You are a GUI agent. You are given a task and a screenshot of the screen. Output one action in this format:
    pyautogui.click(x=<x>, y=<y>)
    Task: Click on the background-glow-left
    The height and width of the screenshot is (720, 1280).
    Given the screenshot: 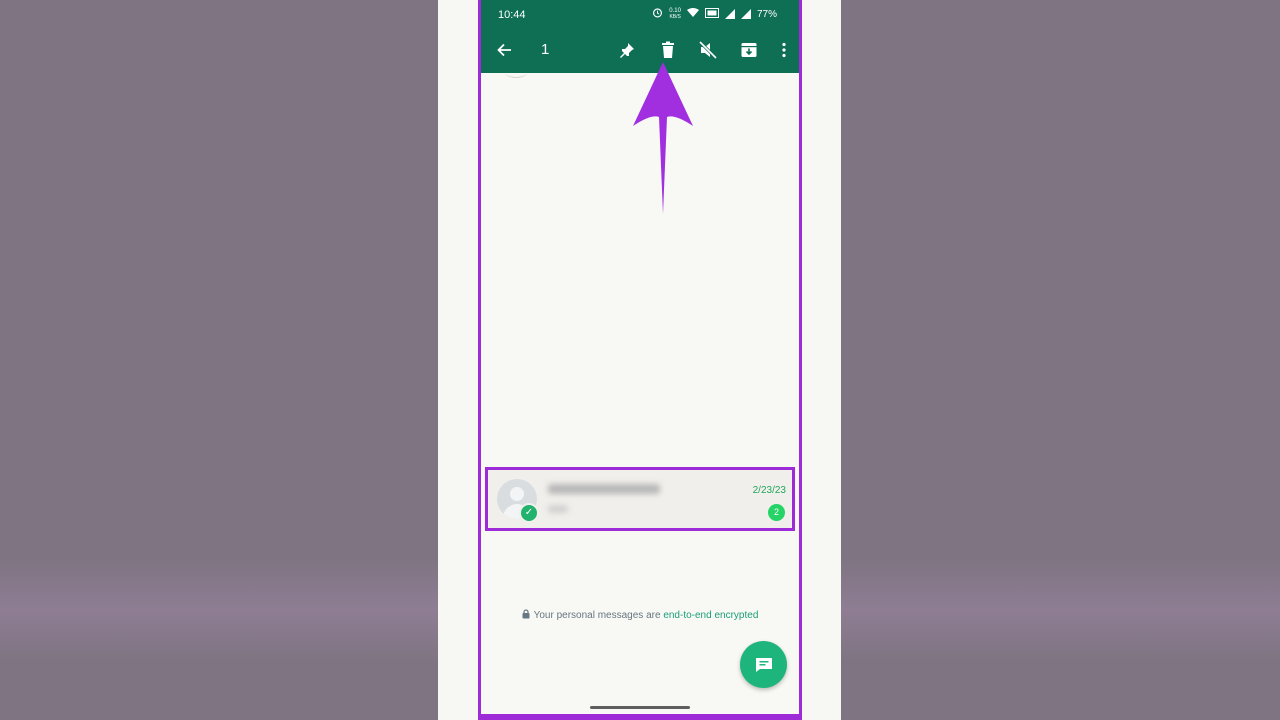 What is the action you would take?
    pyautogui.click(x=219, y=610)
    